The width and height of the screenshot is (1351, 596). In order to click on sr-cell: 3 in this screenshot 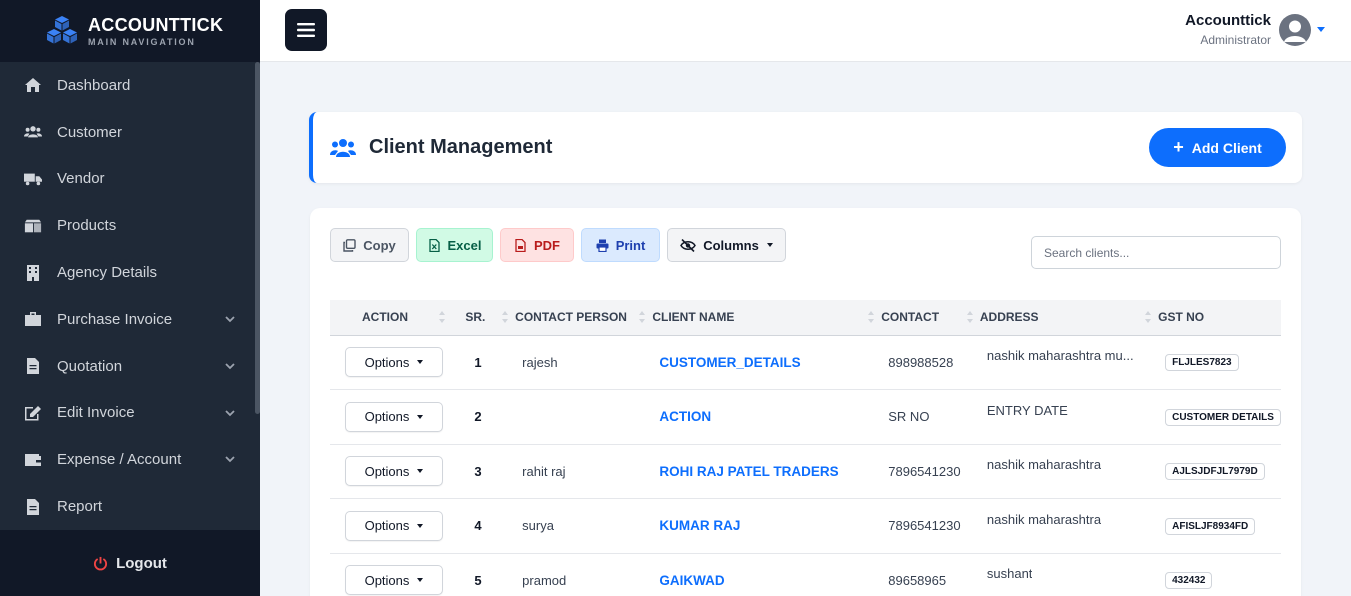, I will do `click(478, 471)`.